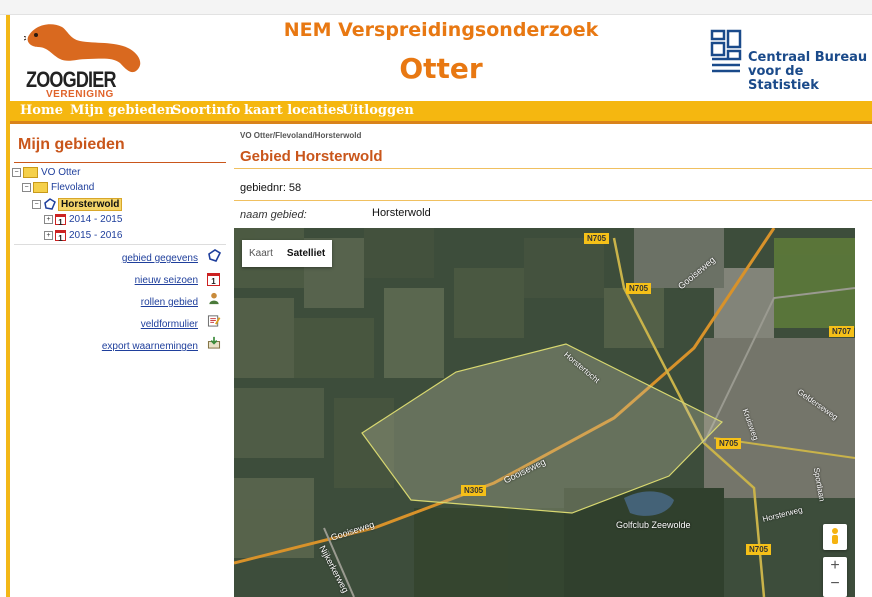 The width and height of the screenshot is (872, 597). What do you see at coordinates (401, 213) in the screenshot?
I see `area-name-value: Horsterwold` at bounding box center [401, 213].